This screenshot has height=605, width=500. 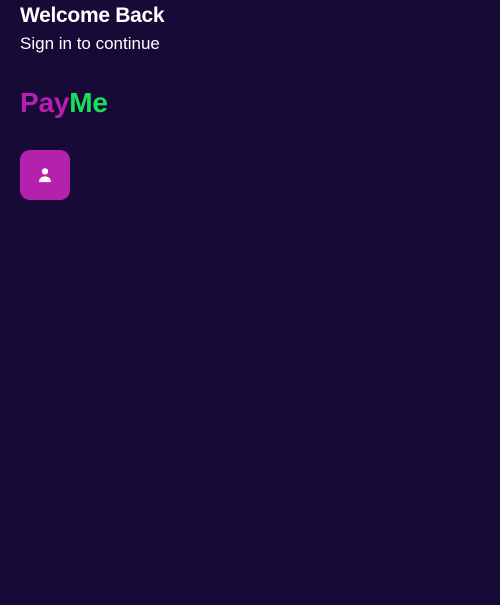 What do you see at coordinates (88, 102) in the screenshot?
I see `brand-logo-me: Me` at bounding box center [88, 102].